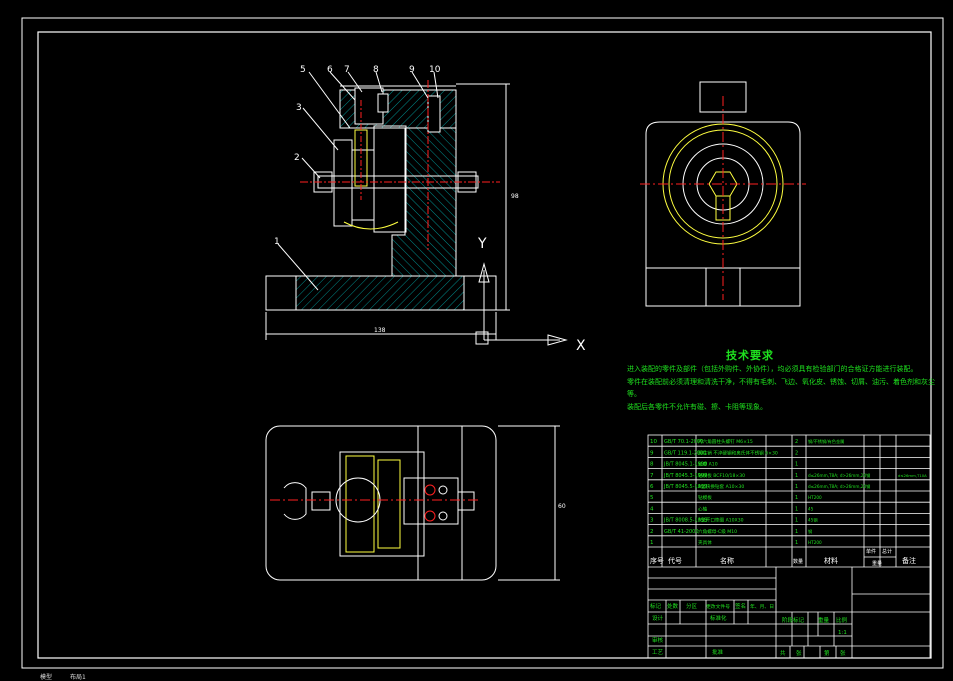 This screenshot has height=681, width=953. Describe the element at coordinates (376, 70) in the screenshot. I see `balloon-8: 8` at that location.